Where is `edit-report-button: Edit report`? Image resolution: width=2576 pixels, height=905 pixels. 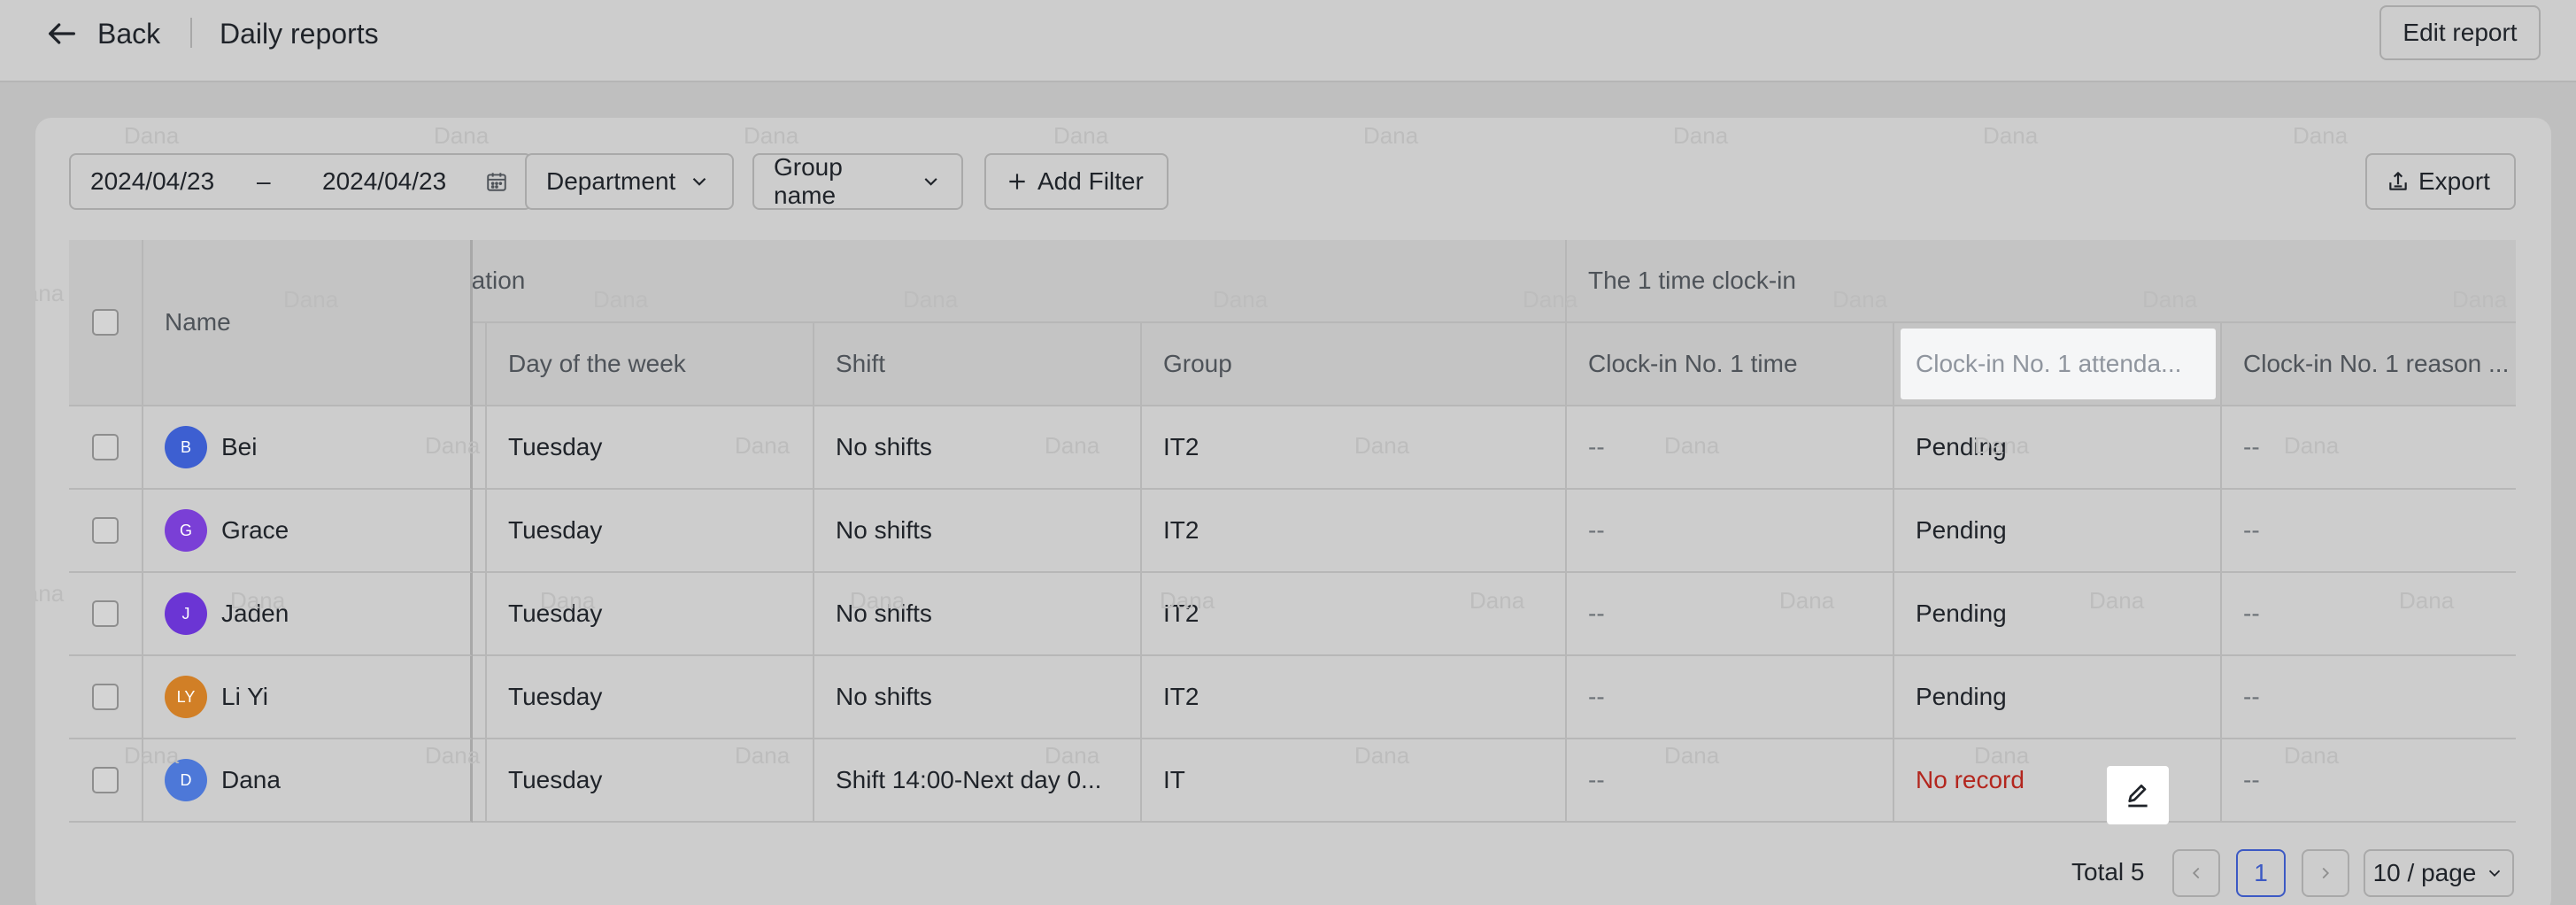
edit-report-button: Edit report is located at coordinates (2460, 32).